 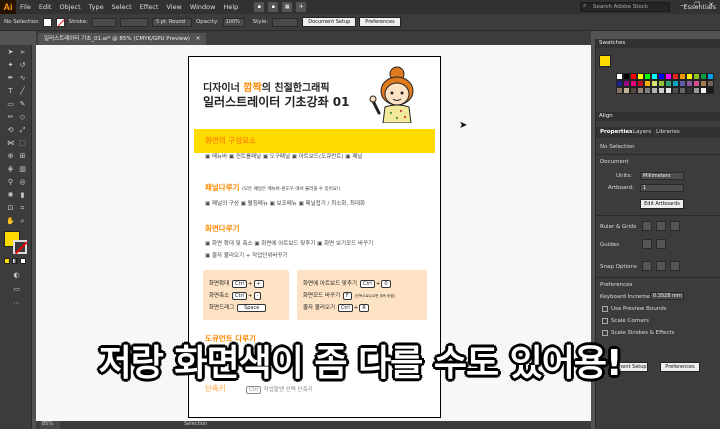 I want to click on variable-width-select, so click(x=133, y=22).